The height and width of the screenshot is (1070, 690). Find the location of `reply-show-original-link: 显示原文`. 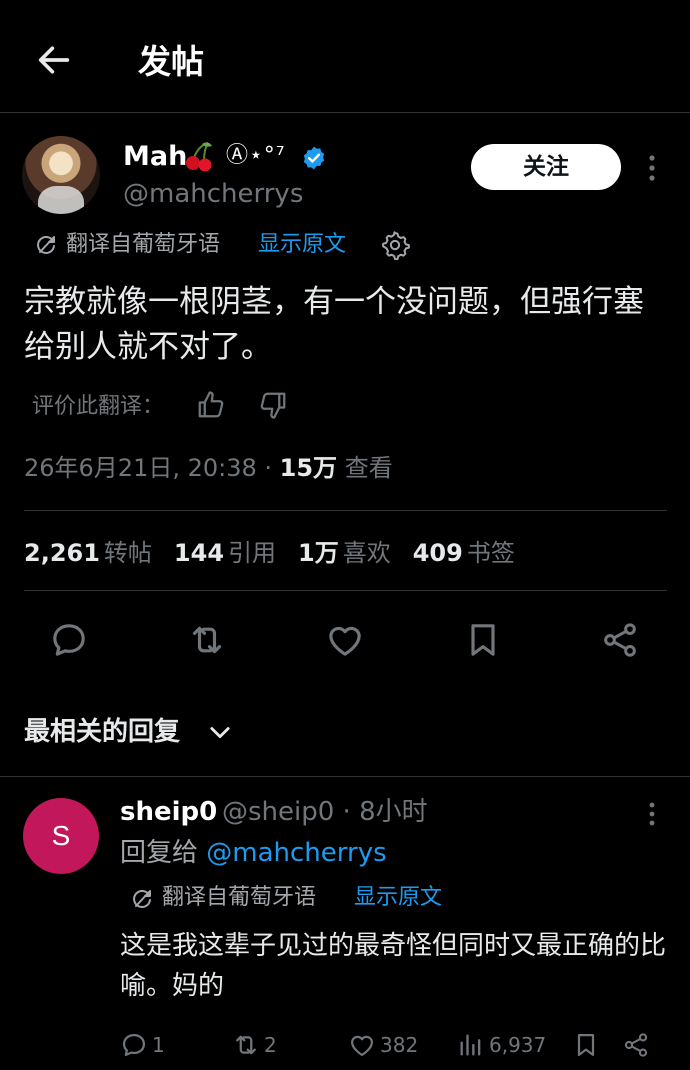

reply-show-original-link: 显示原文 is located at coordinates (398, 898).